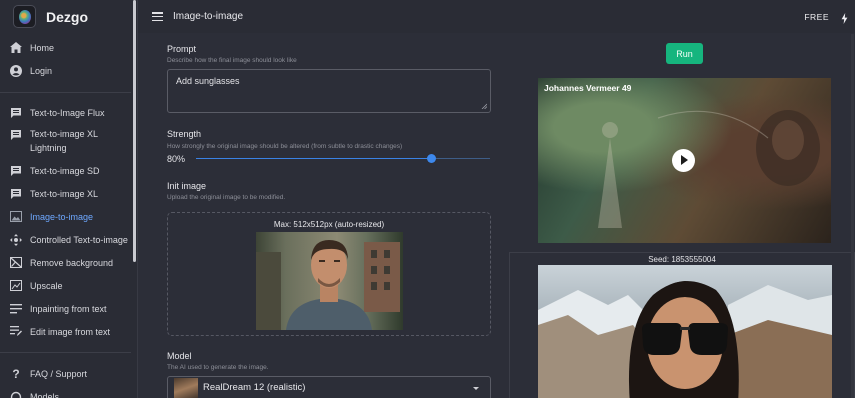  Describe the element at coordinates (68, 193) in the screenshot. I see `sidebar-item-text-to-image-xl: Text-to-image XL` at that location.